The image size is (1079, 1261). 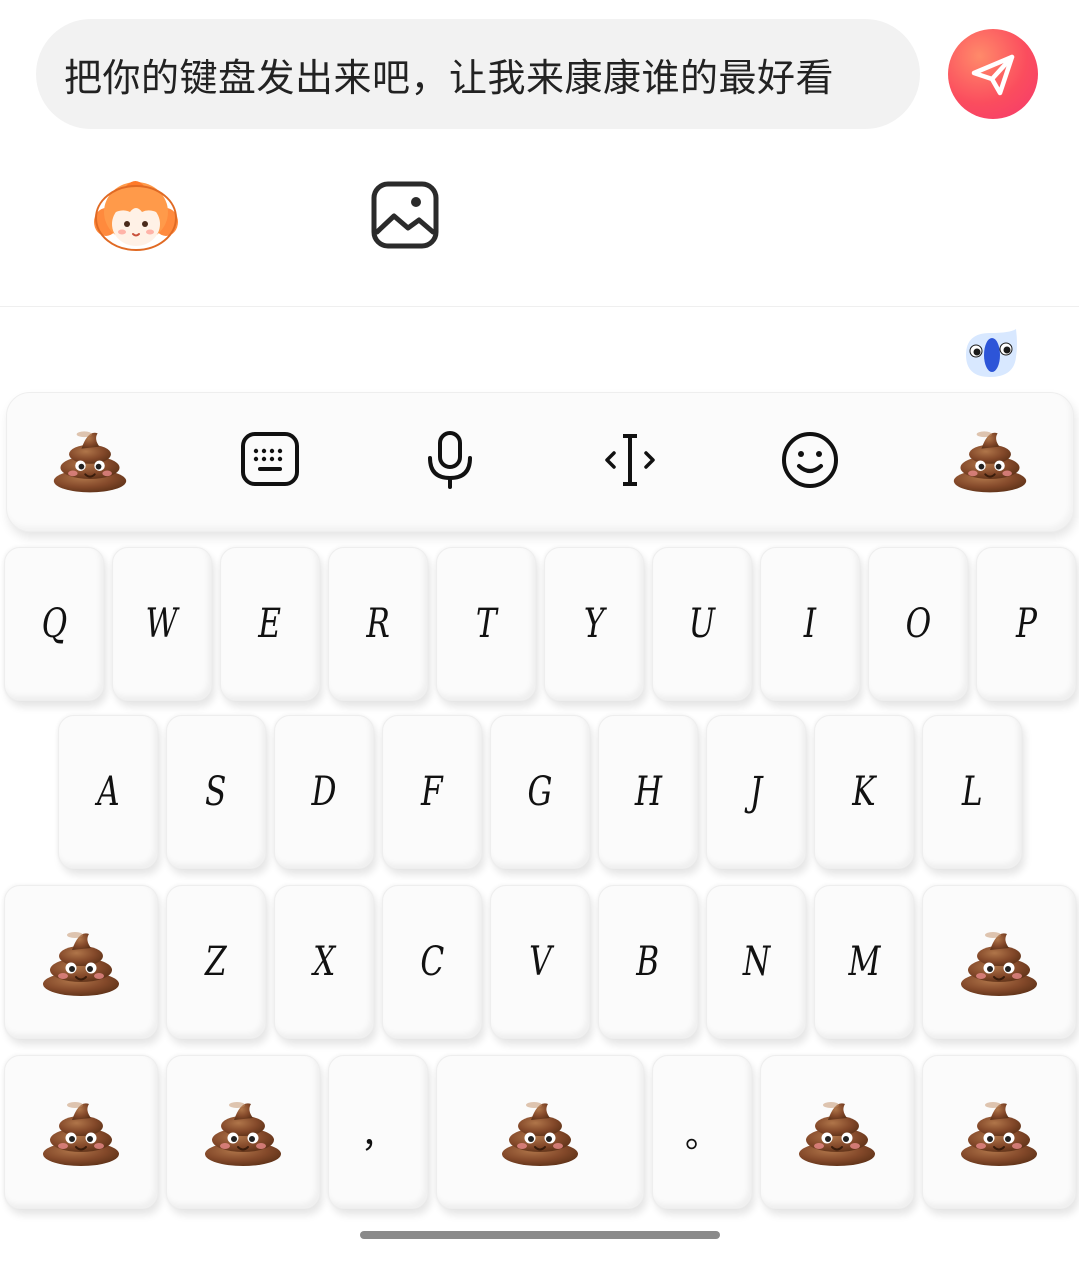 What do you see at coordinates (540, 1235) in the screenshot?
I see `home-indicator` at bounding box center [540, 1235].